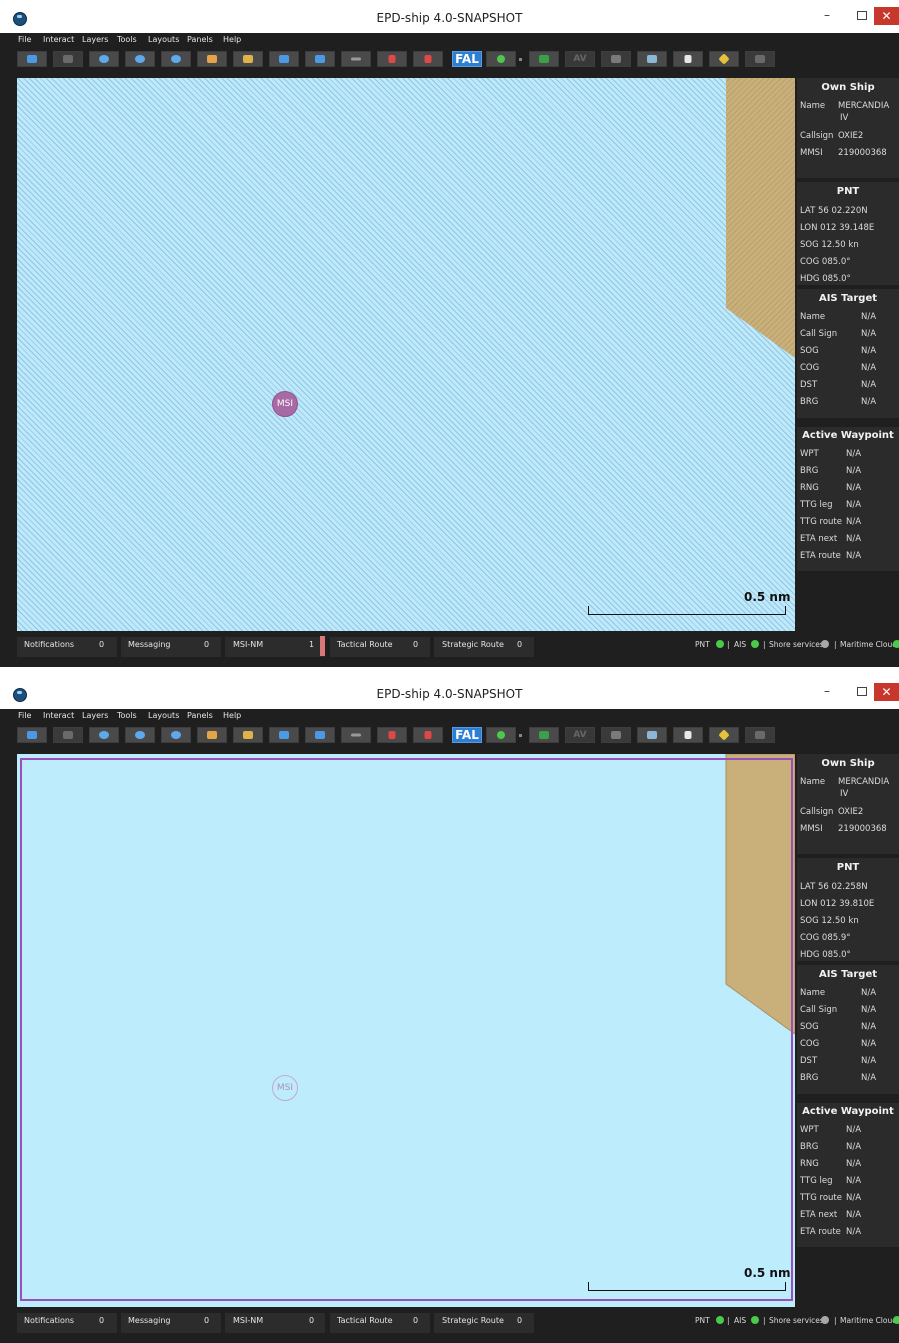  I want to click on nogo-icon, so click(544, 59).